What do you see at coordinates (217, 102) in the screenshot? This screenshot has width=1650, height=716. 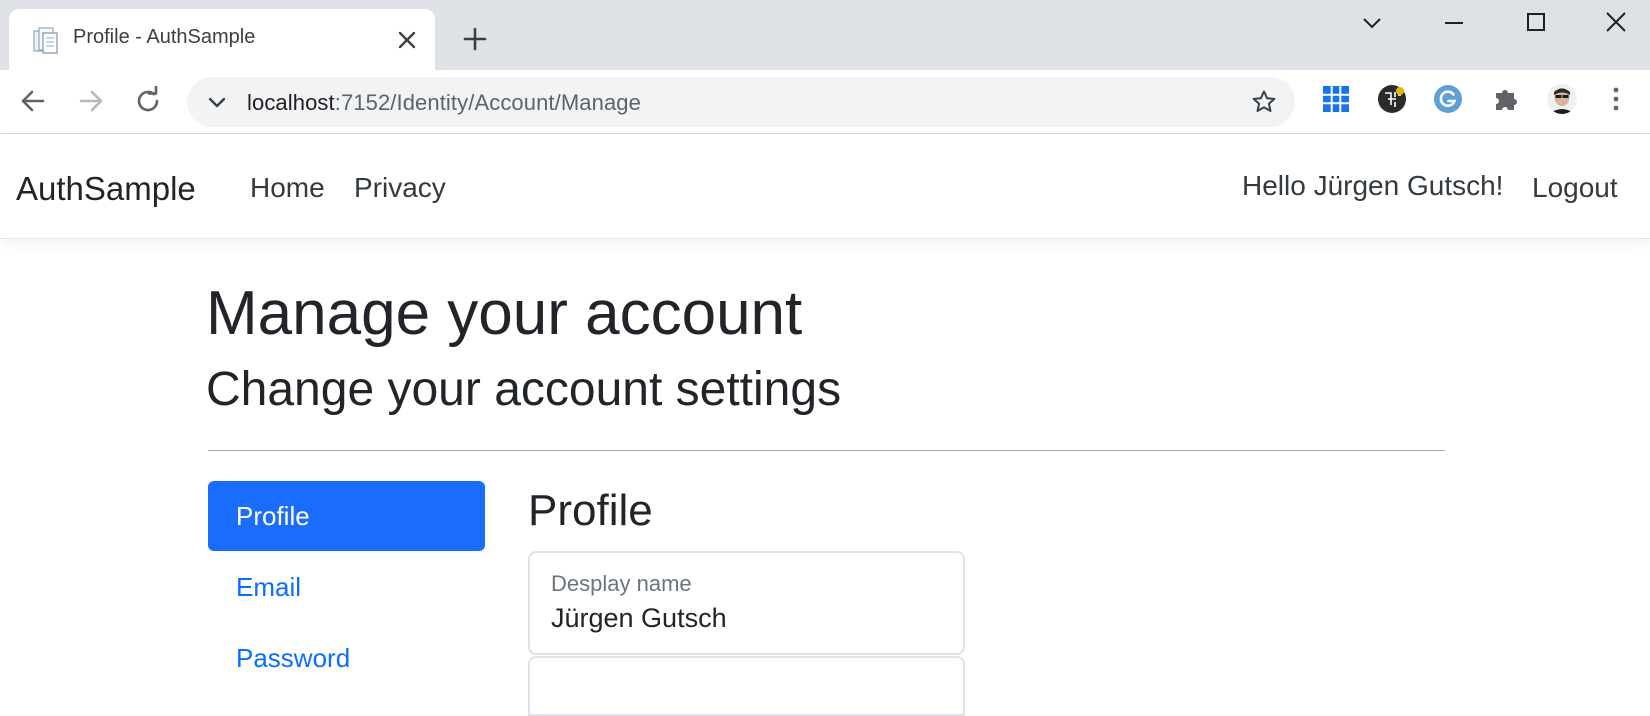 I see `chevron-down-icon` at bounding box center [217, 102].